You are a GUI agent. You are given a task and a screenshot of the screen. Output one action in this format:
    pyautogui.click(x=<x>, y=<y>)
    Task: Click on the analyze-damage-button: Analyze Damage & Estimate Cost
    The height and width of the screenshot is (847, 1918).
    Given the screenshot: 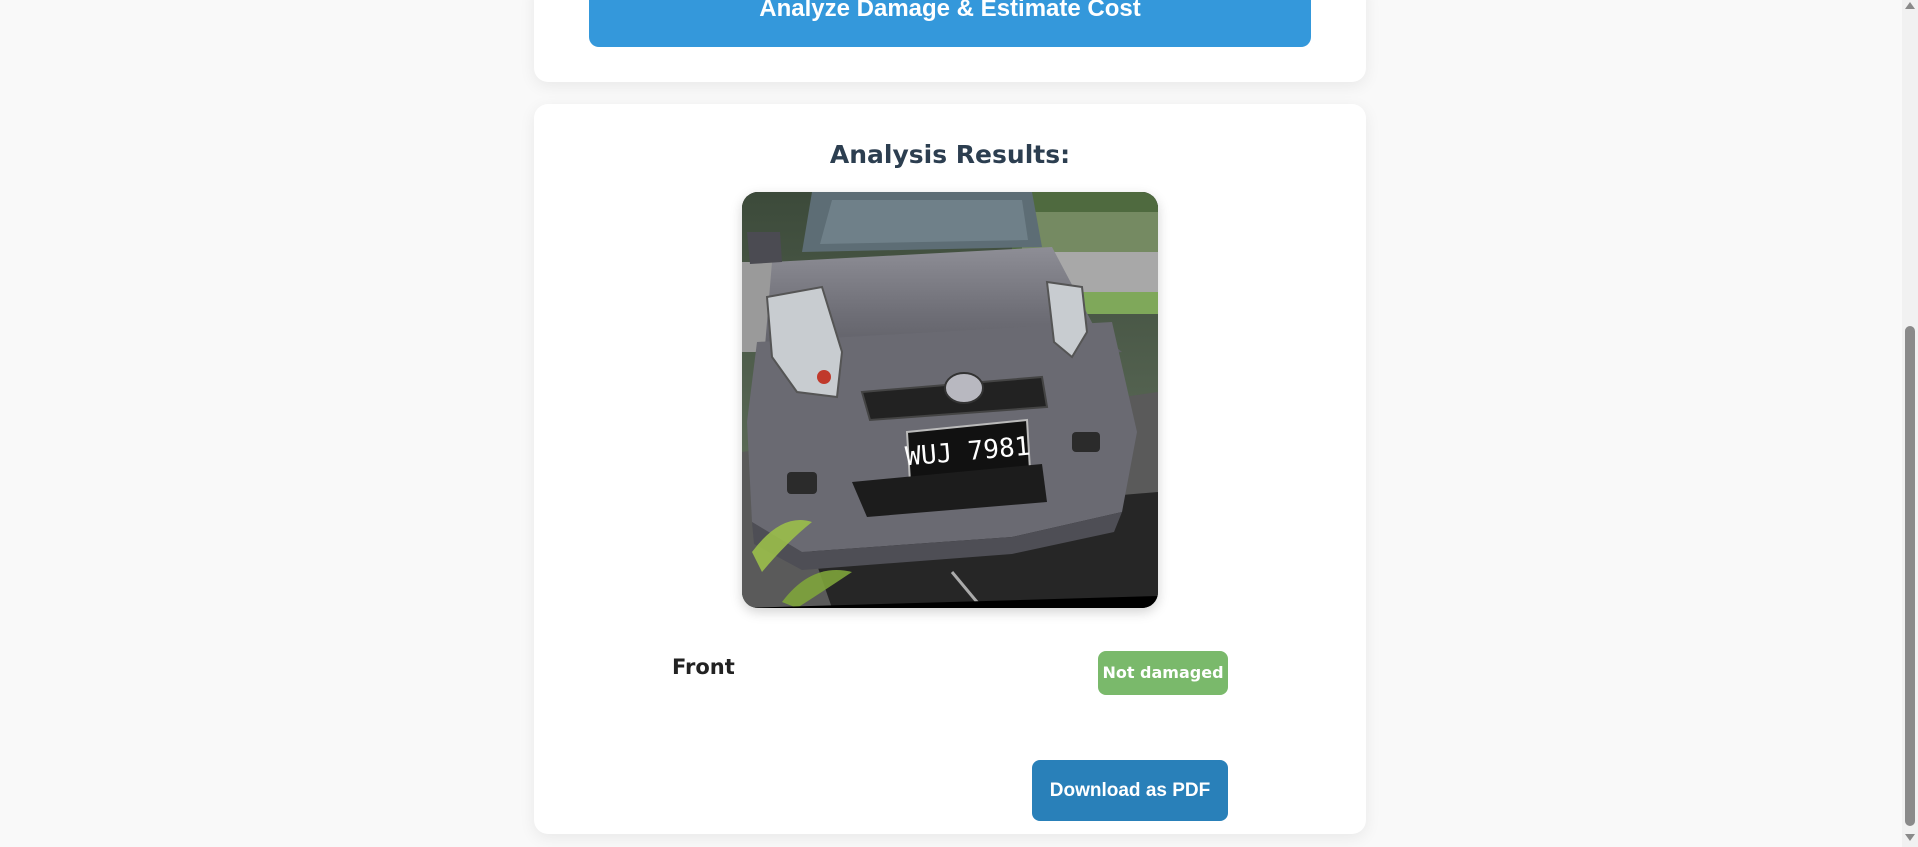 What is the action you would take?
    pyautogui.click(x=950, y=23)
    